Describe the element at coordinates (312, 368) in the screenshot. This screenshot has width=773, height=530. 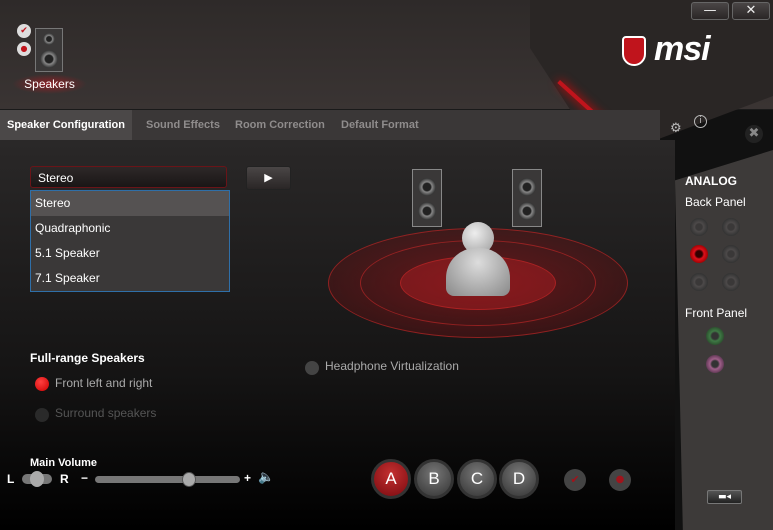
I see `headphone-virtualization-radio` at that location.